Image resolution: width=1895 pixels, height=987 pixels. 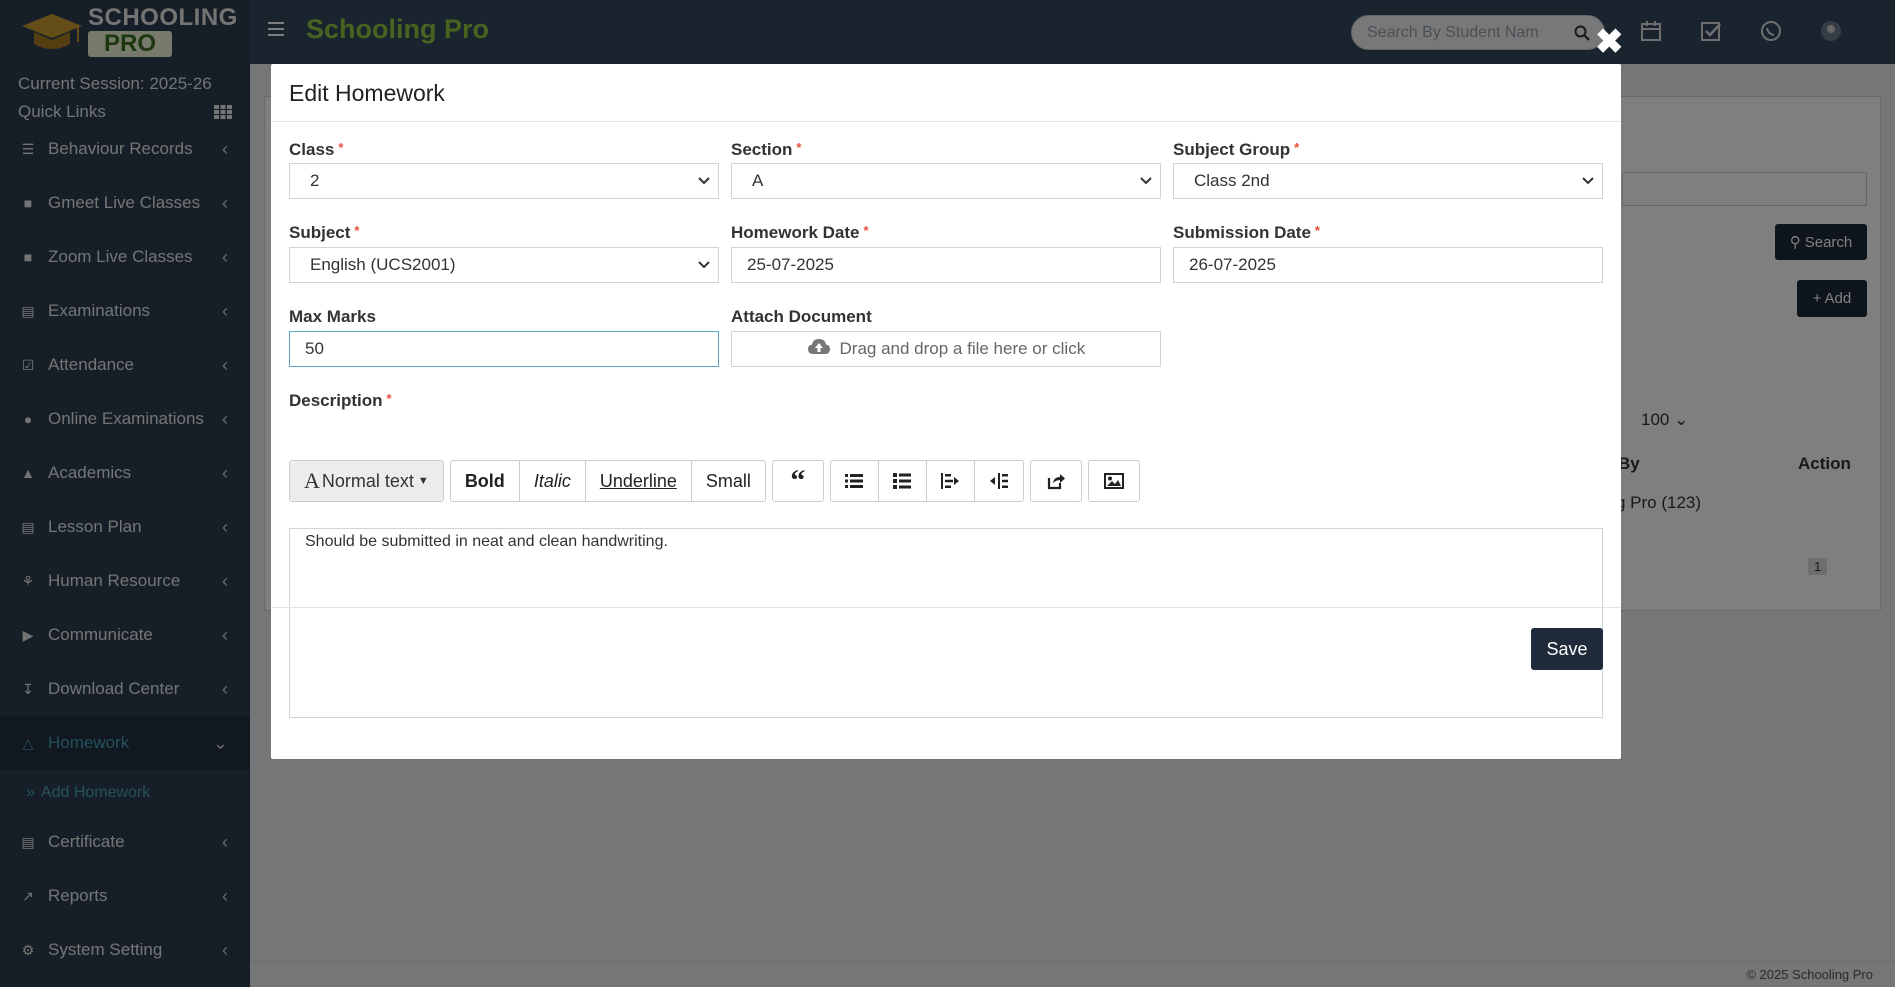 I want to click on homework-date-input: 25-07-2025, so click(x=946, y=265).